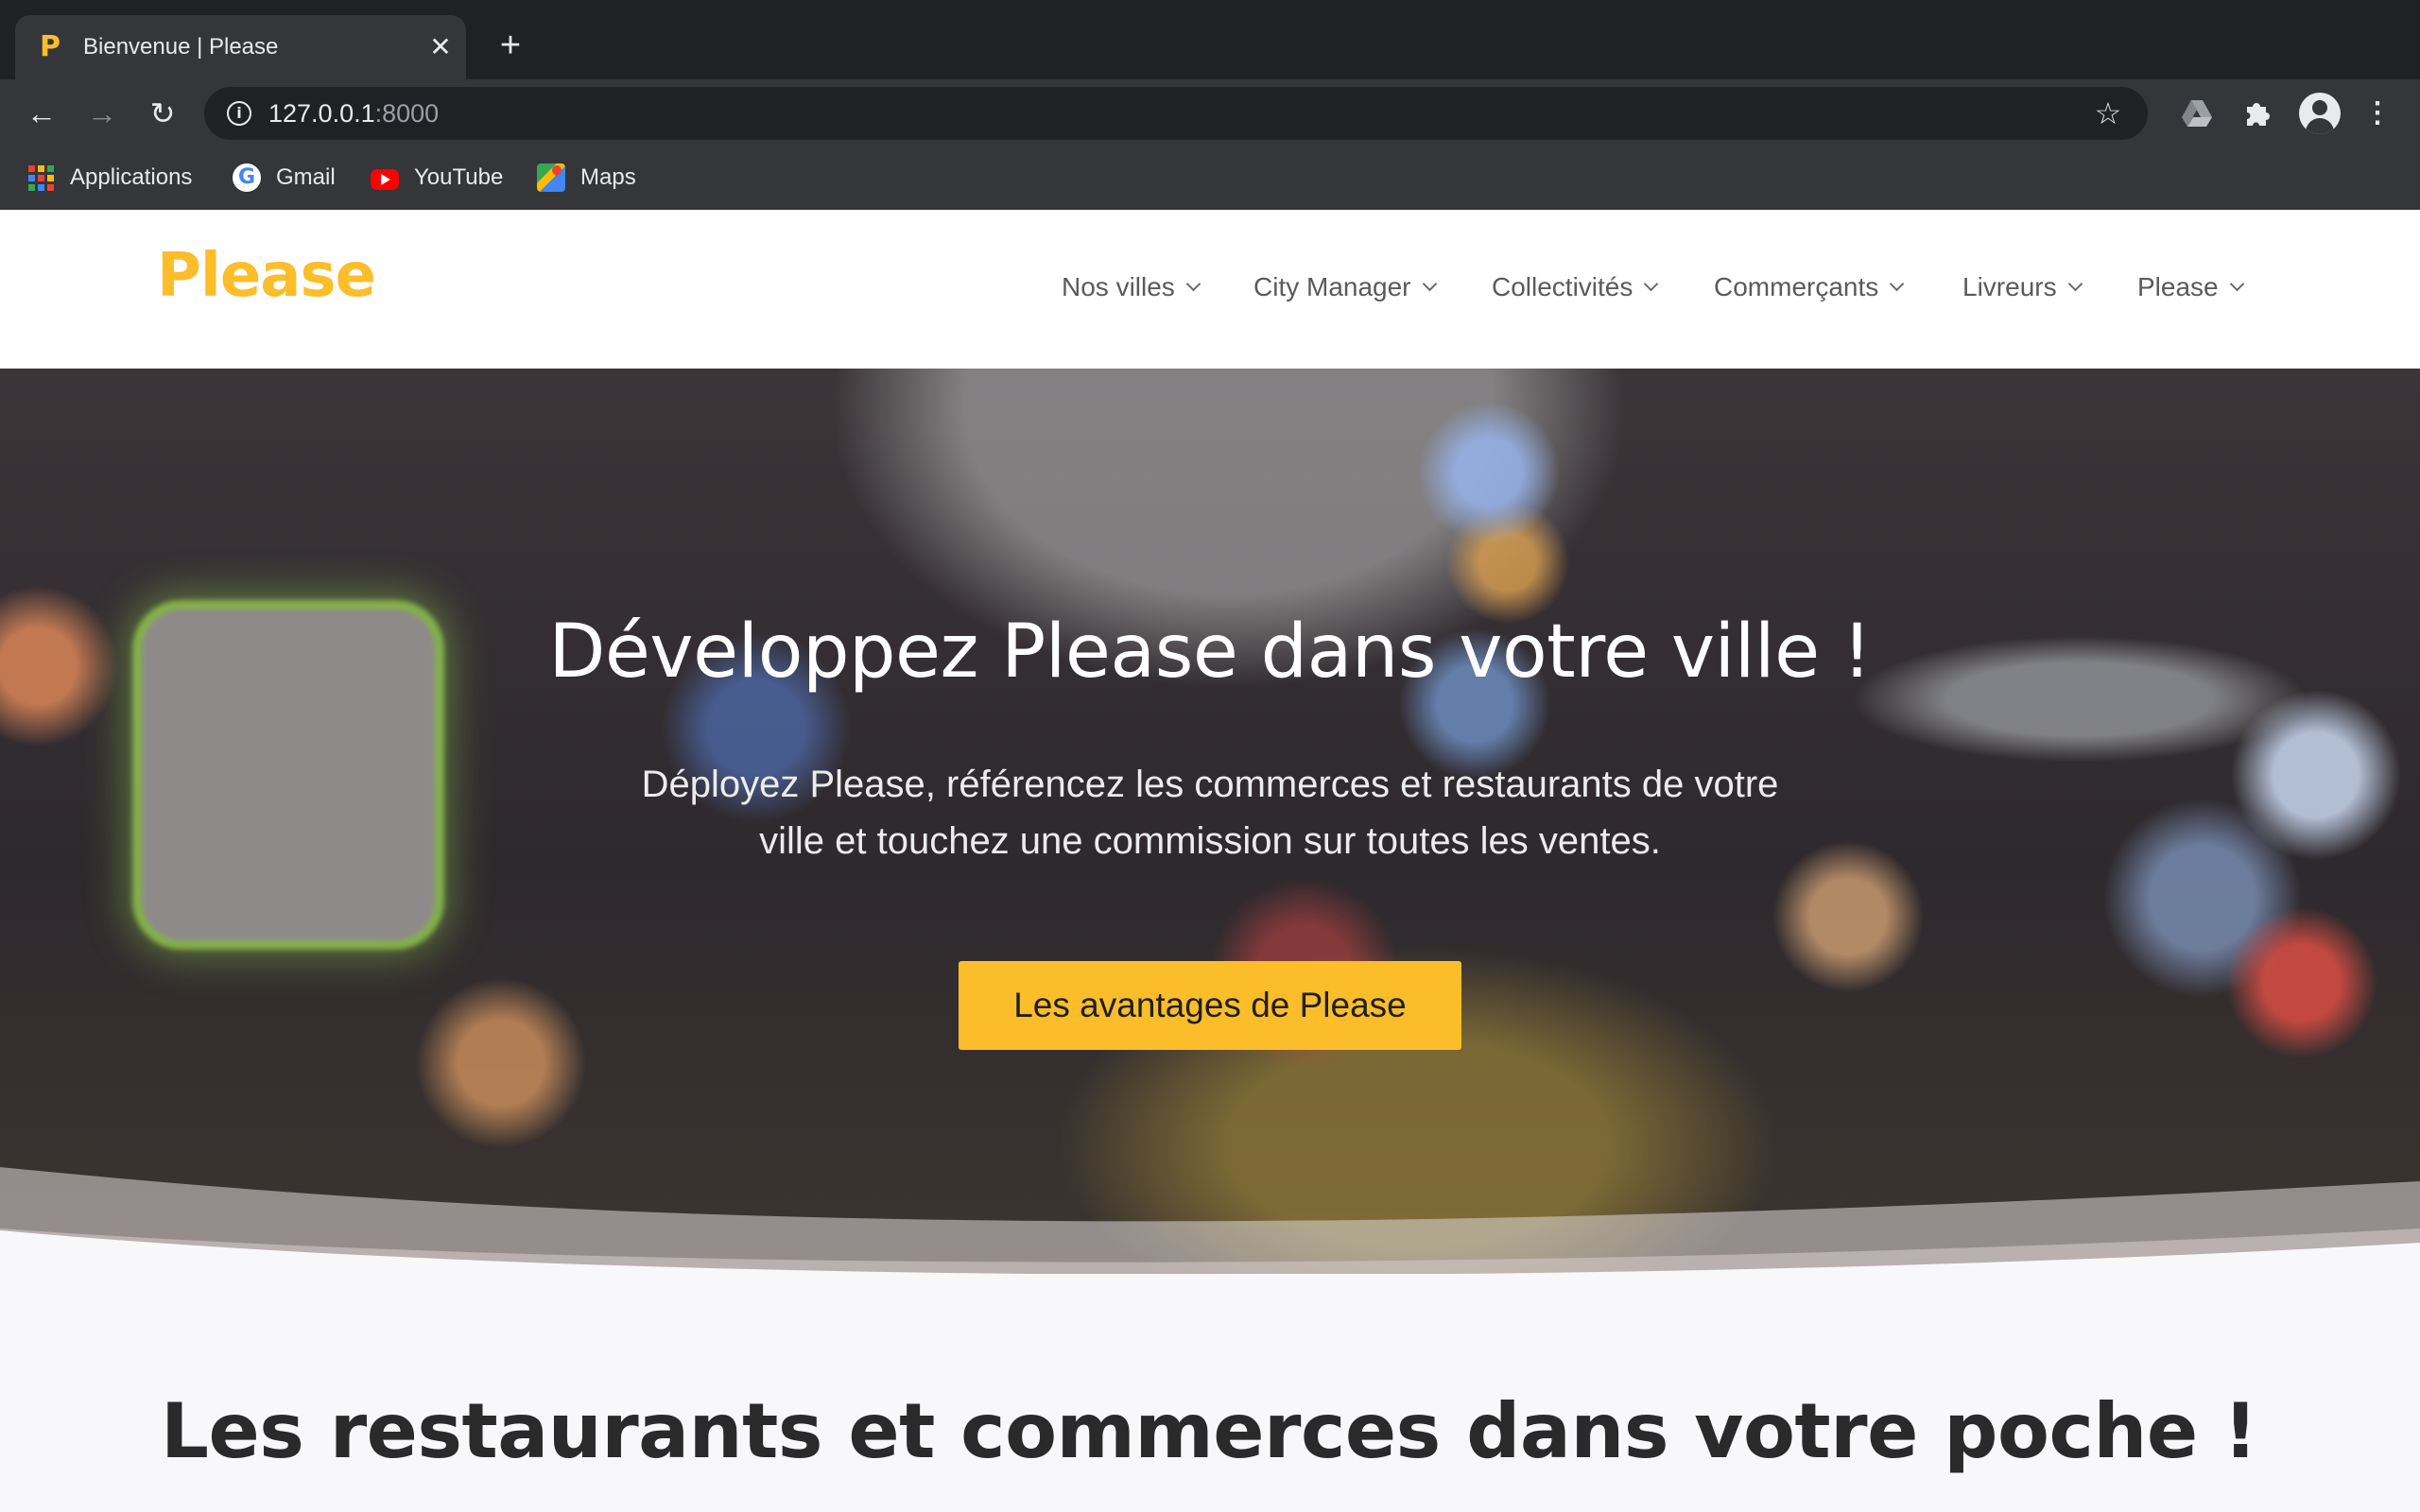 The image size is (2420, 1512). What do you see at coordinates (41, 113) in the screenshot?
I see `back-button: ←` at bounding box center [41, 113].